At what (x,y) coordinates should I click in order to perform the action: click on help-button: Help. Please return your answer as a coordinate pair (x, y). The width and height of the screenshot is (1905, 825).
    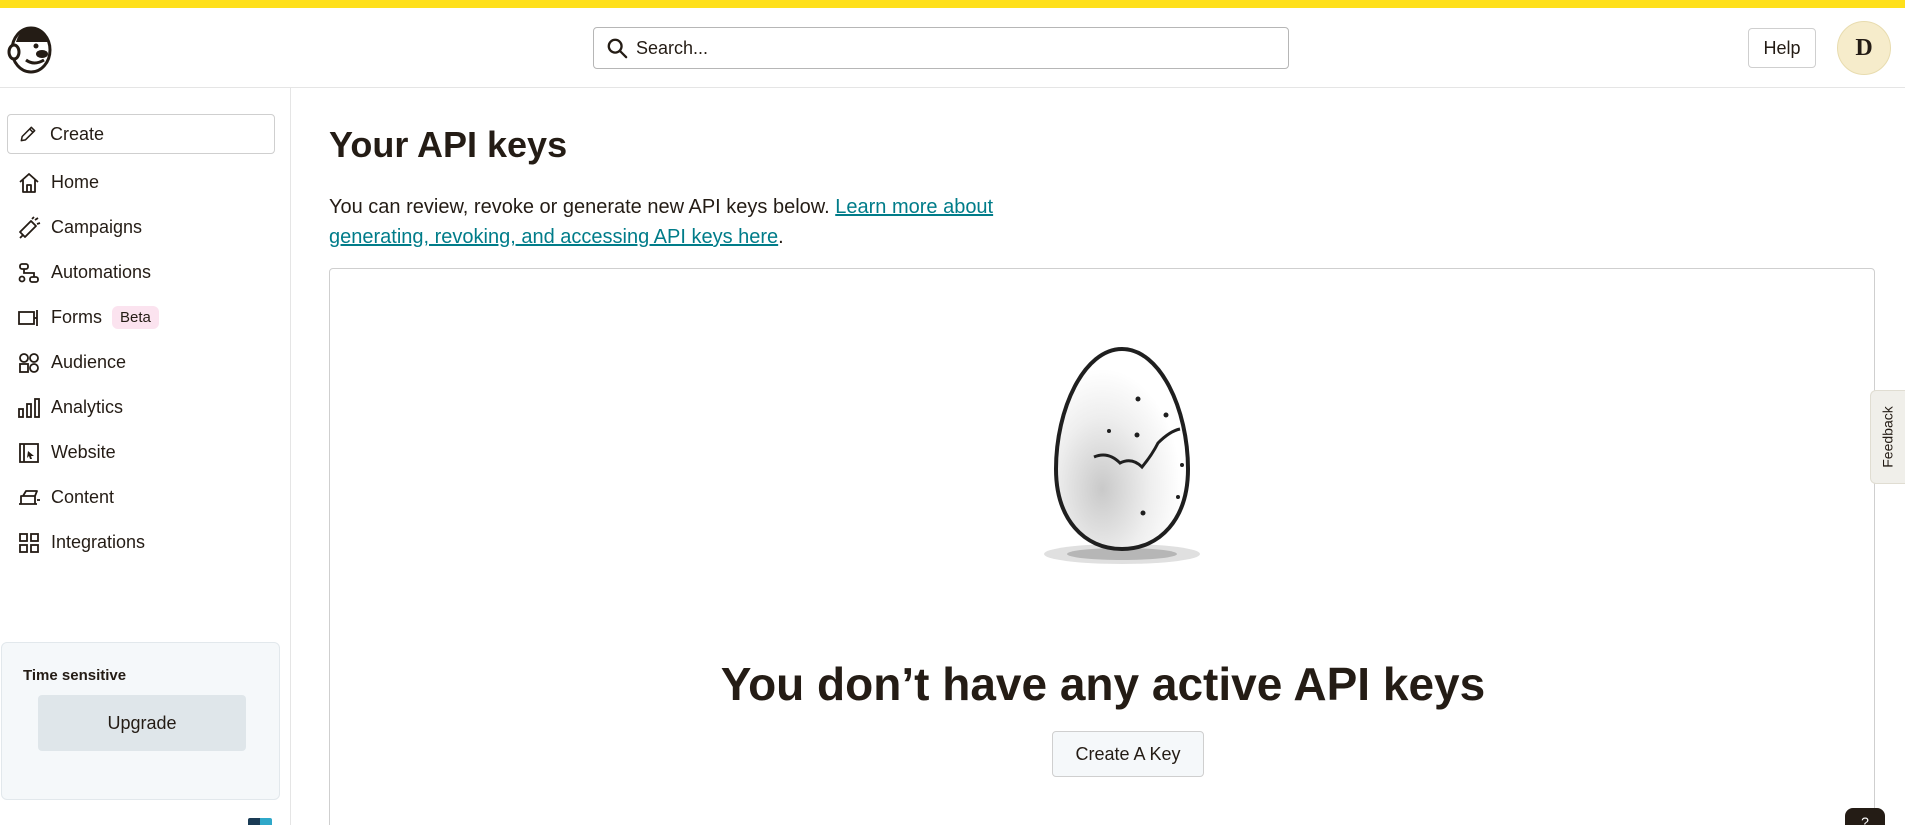
    Looking at the image, I should click on (1782, 48).